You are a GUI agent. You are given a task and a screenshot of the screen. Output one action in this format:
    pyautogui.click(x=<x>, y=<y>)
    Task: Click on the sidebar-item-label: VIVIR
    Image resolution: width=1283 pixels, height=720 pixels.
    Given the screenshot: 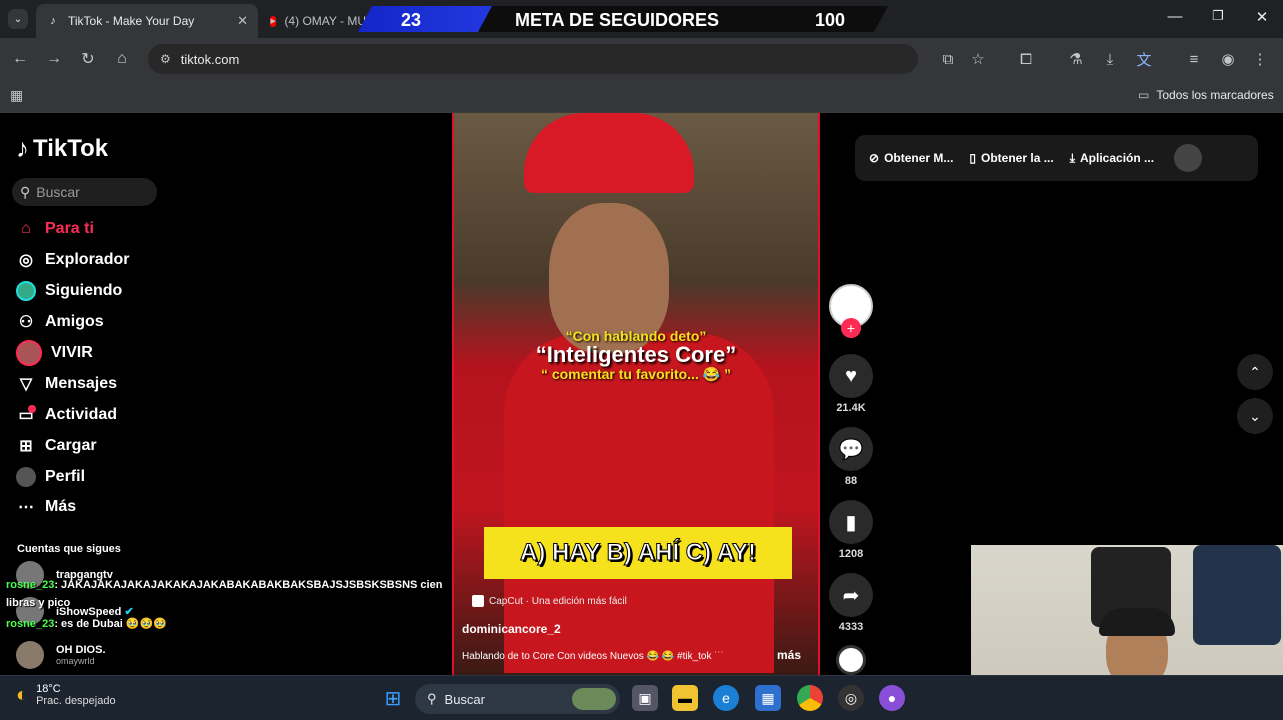 What is the action you would take?
    pyautogui.click(x=72, y=352)
    